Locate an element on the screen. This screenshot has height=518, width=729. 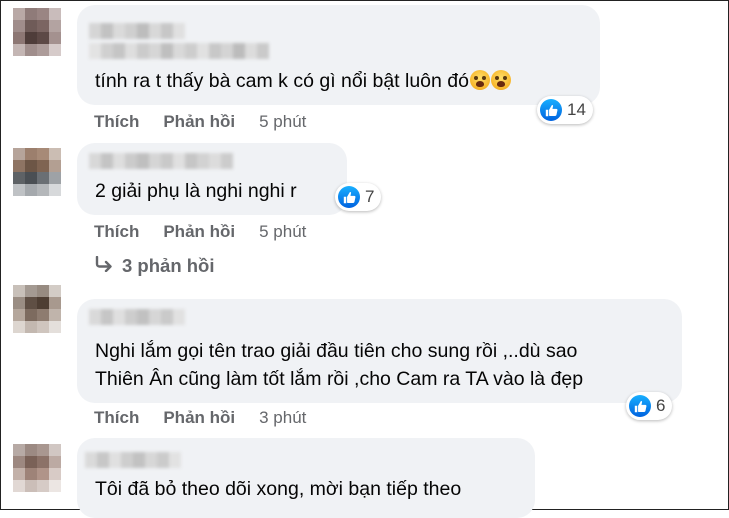
timestamp: 3 phút is located at coordinates (282, 418).